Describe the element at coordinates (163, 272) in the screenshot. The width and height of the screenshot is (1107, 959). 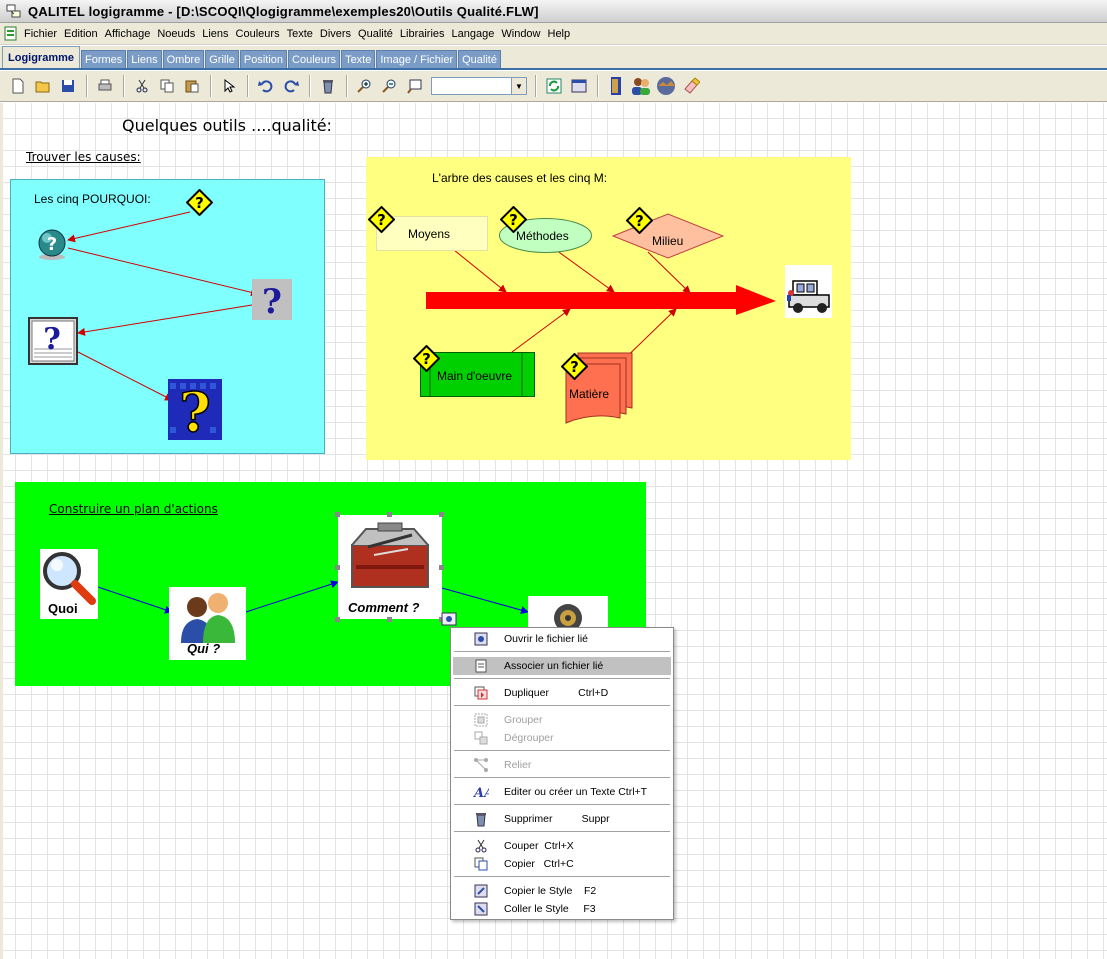
I see `link-q2-q3` at that location.